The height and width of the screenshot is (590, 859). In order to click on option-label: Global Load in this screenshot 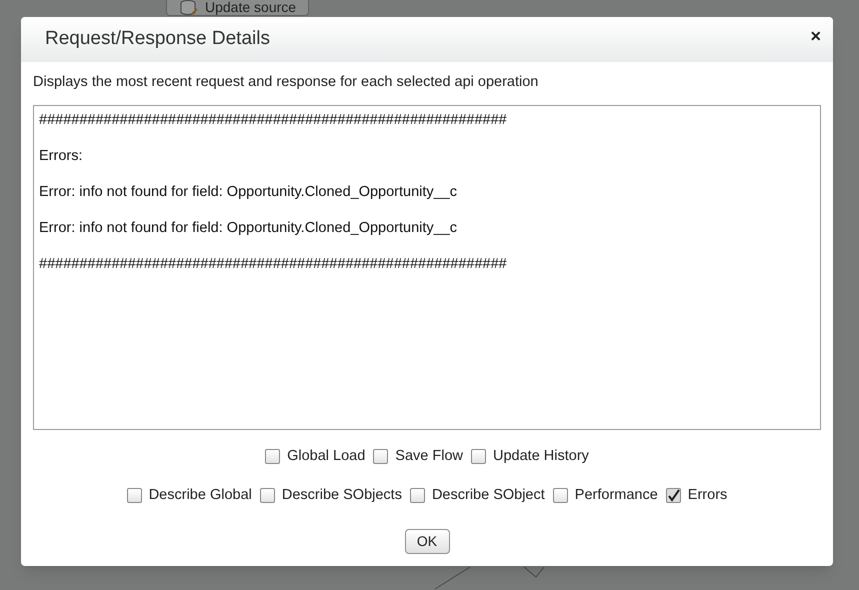, I will do `click(326, 456)`.